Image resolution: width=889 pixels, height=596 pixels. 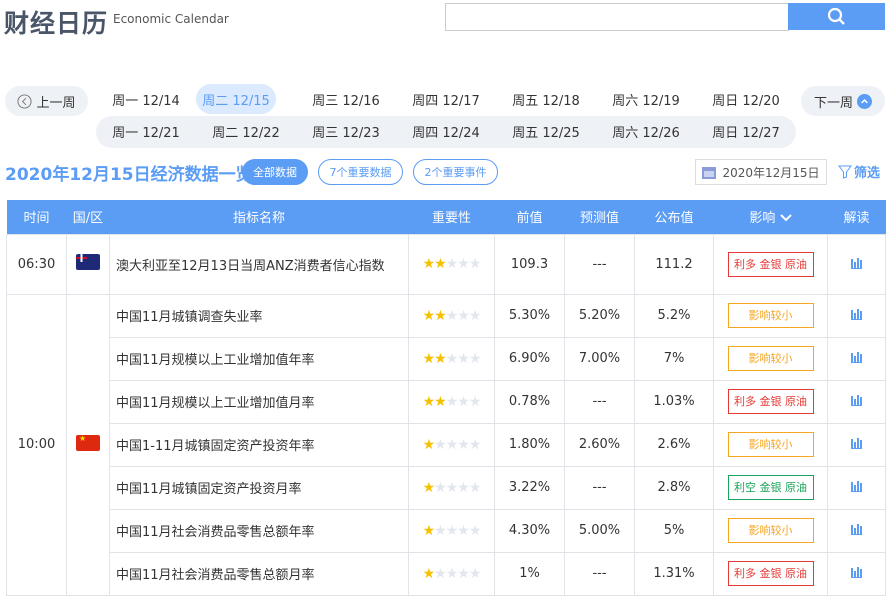 I want to click on search-button, so click(x=836, y=16).